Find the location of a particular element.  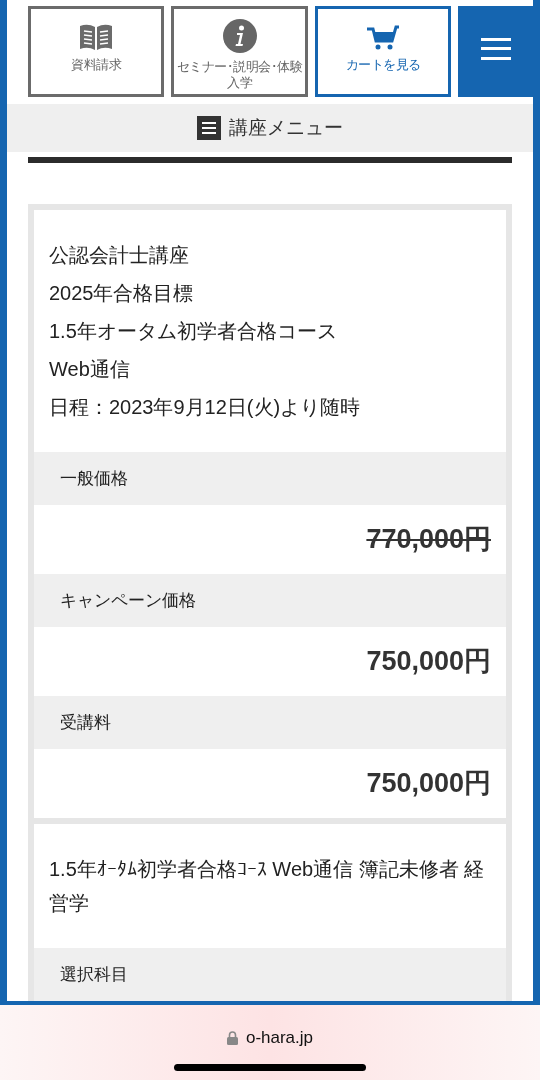

course-title: 日程：2023年9月12日(火)より随時 is located at coordinates (205, 407).